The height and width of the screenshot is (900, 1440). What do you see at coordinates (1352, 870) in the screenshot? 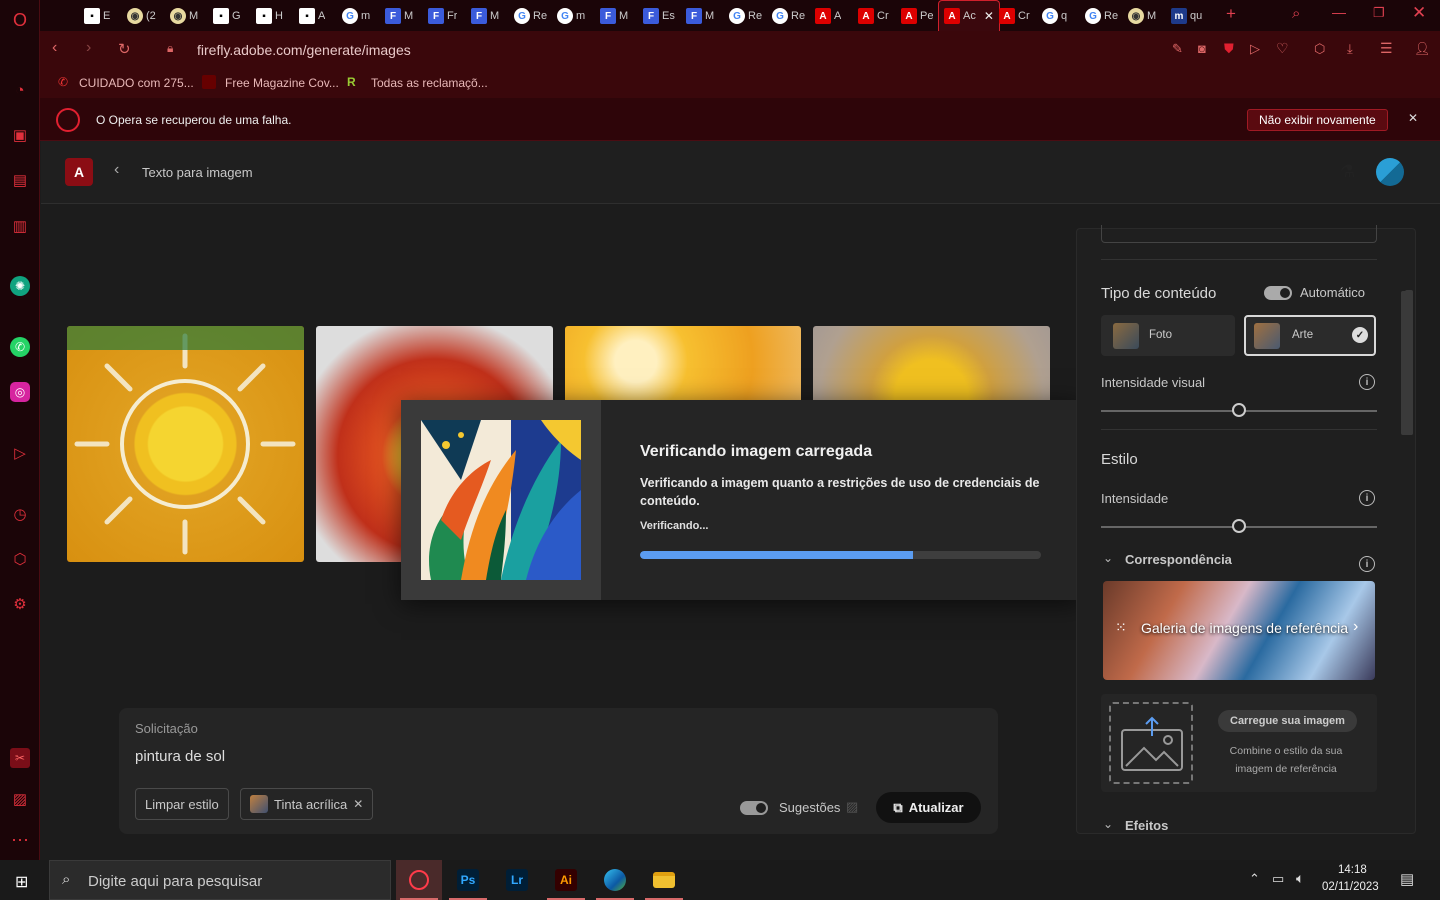
I see `clock-time: 14:18` at bounding box center [1352, 870].